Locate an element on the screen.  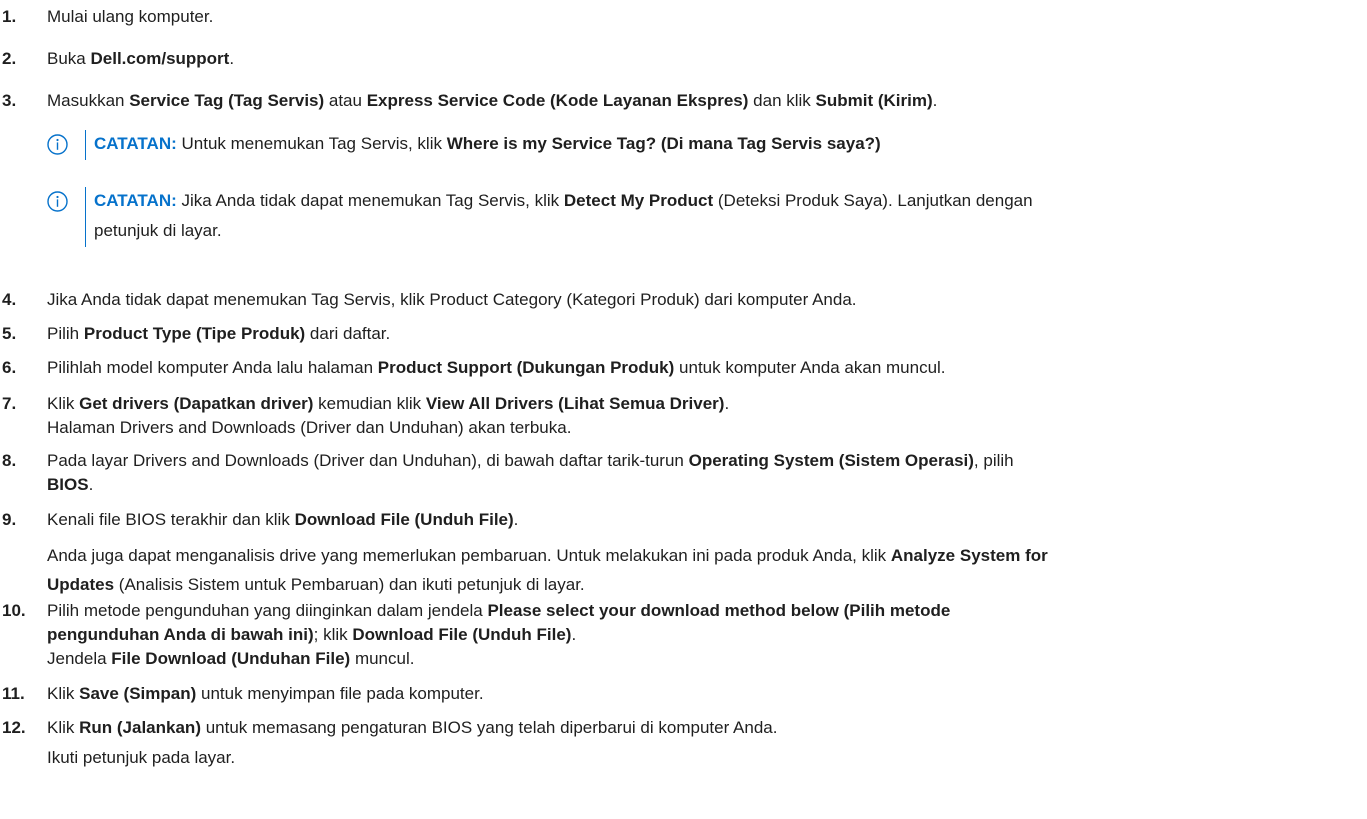
text-run: , pilih is located at coordinates (993, 460).